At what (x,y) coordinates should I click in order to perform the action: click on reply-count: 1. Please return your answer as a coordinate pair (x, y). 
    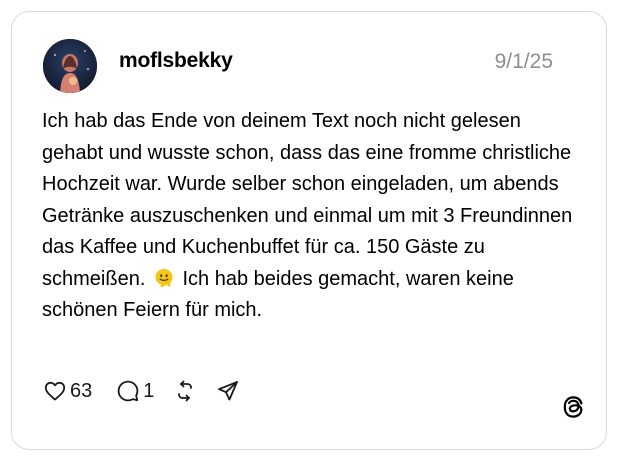
    Looking at the image, I should click on (149, 390).